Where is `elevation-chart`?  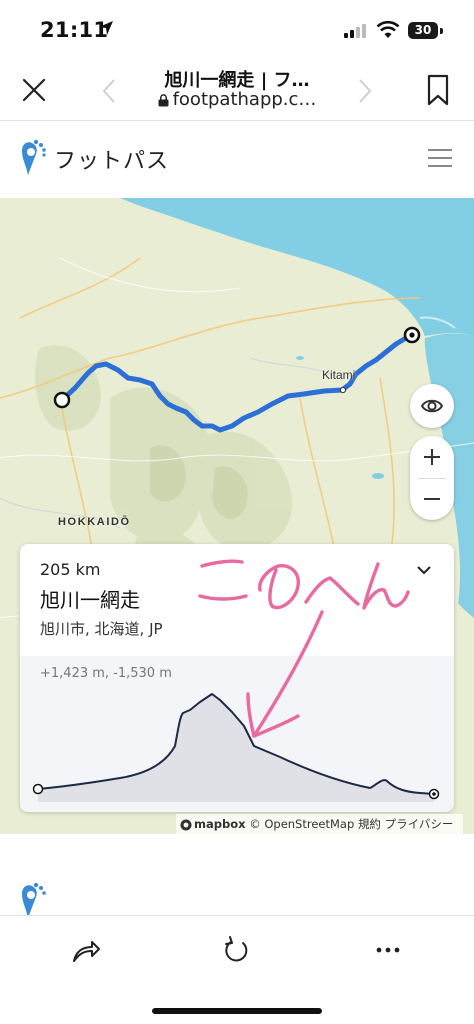 elevation-chart is located at coordinates (236, 747).